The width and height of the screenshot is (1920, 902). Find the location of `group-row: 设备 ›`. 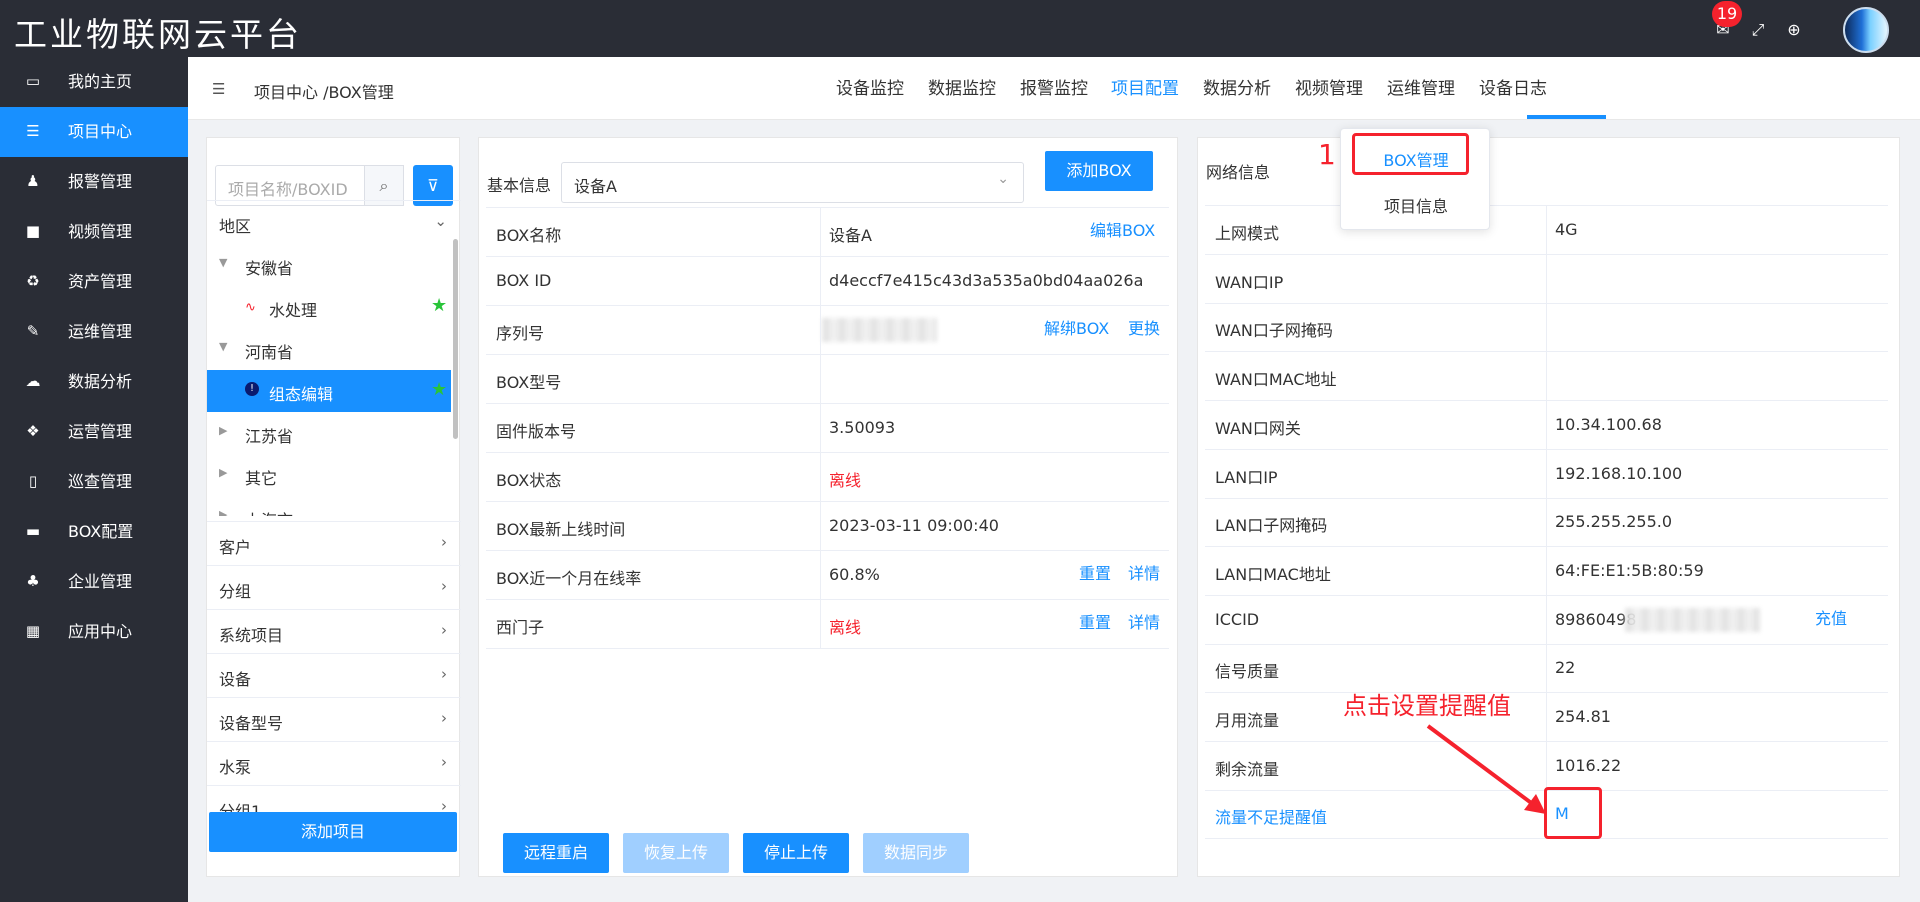

group-row: 设备 › is located at coordinates (334, 675).